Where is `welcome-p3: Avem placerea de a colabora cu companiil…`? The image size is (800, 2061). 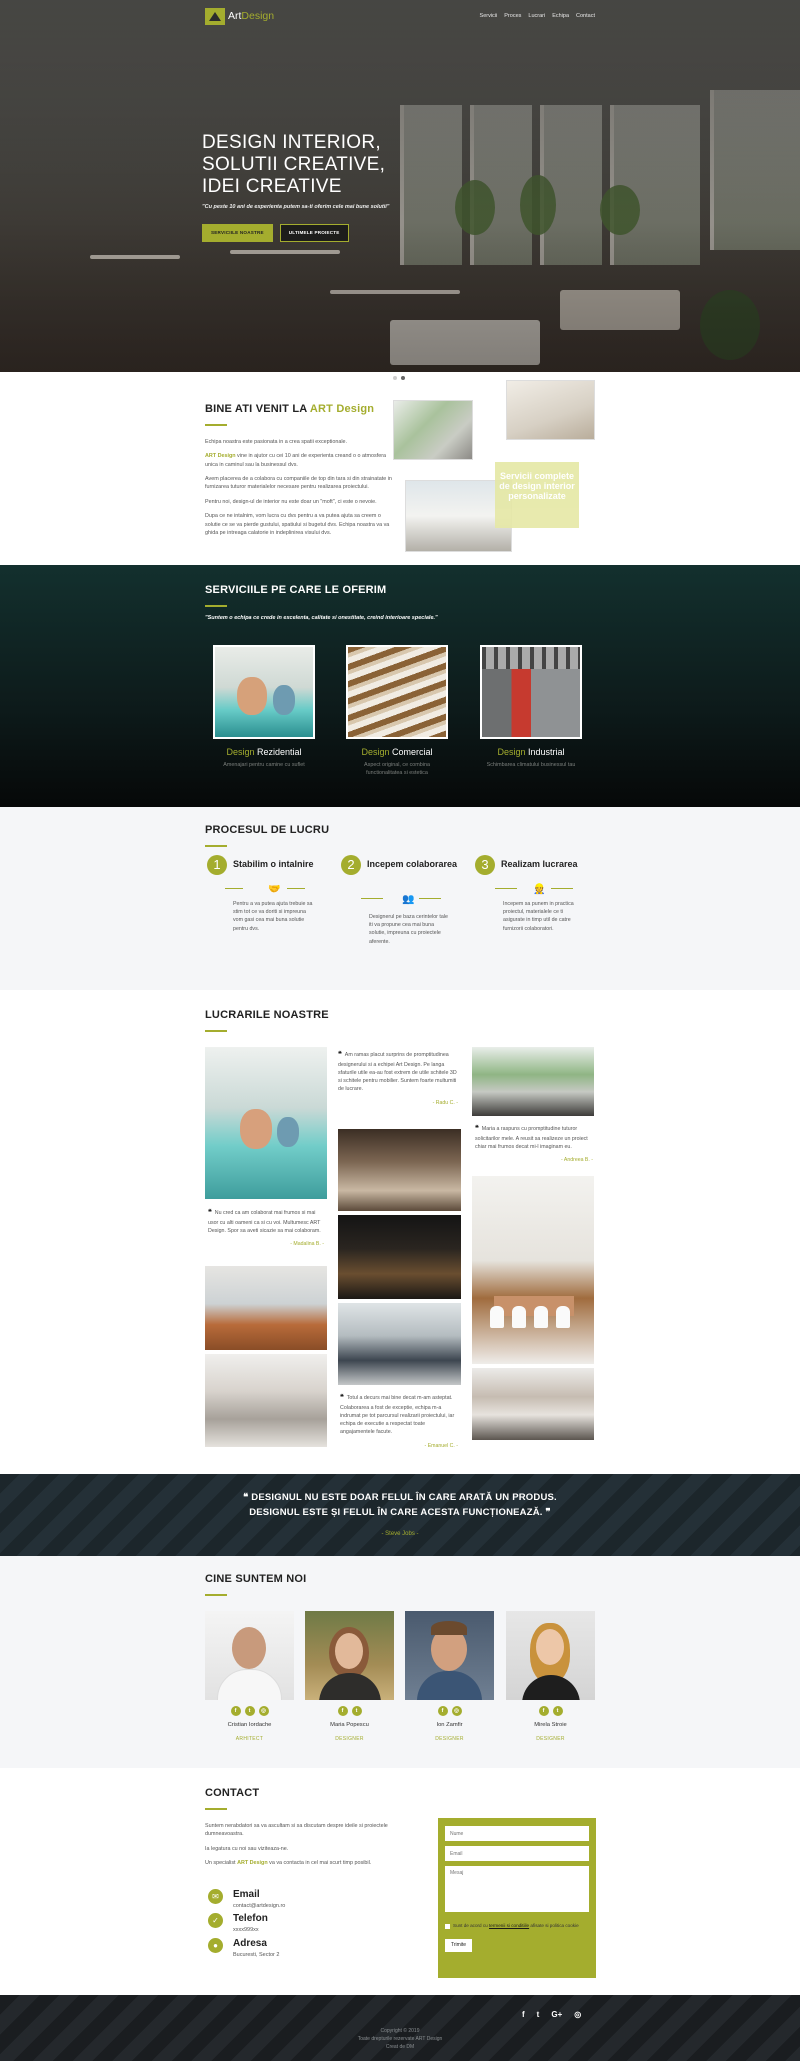
welcome-p3: Avem placerea de a colabora cu companiil… is located at coordinates (298, 483).